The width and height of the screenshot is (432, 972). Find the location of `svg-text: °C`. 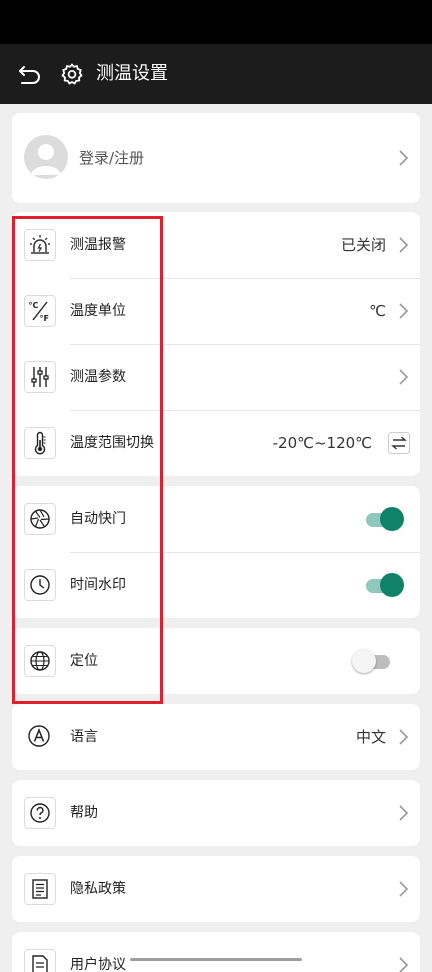

svg-text: °C is located at coordinates (34, 305).